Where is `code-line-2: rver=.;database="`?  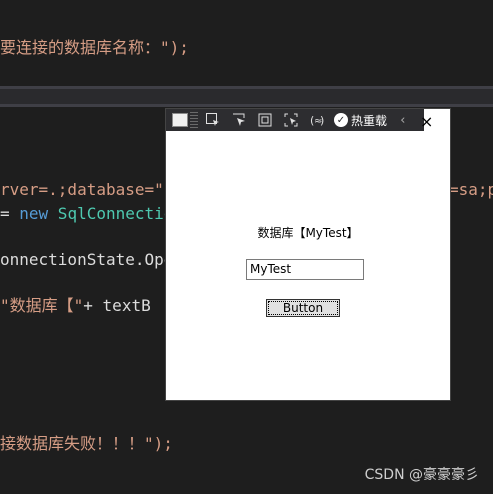
code-line-2: rver=.;database=" is located at coordinates (82, 190).